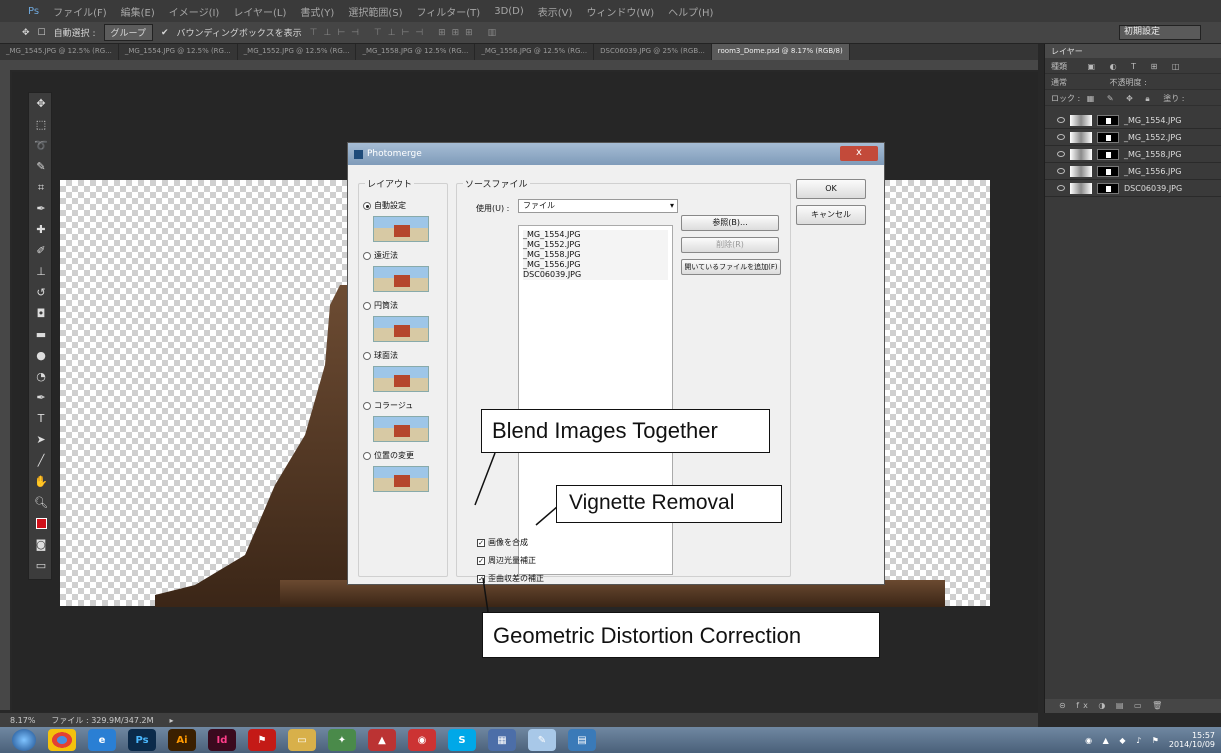 The image size is (1221, 753). Describe the element at coordinates (41, 544) in the screenshot. I see `quick-mask-icon: ◙` at that location.